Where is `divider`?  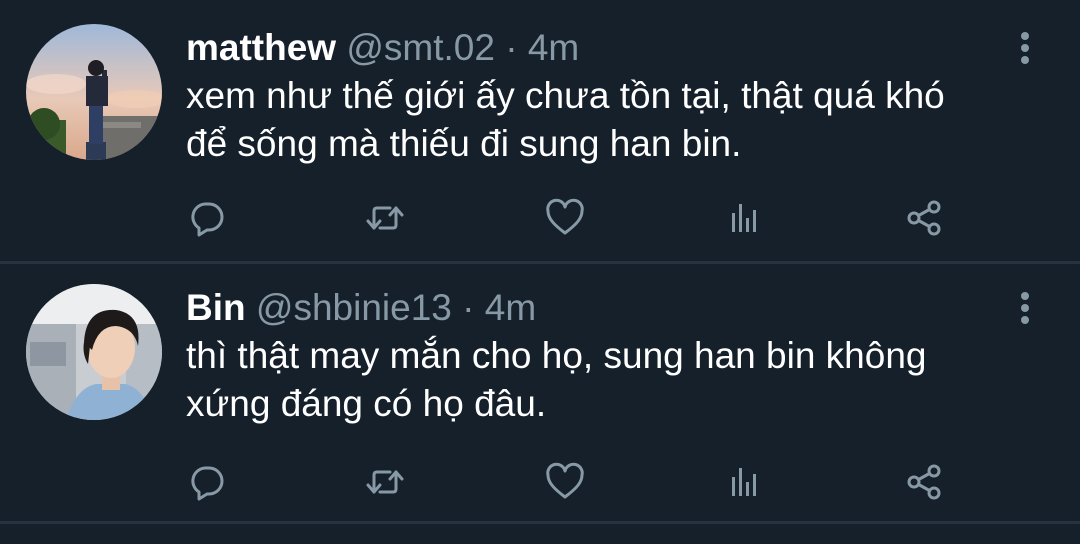 divider is located at coordinates (540, 522).